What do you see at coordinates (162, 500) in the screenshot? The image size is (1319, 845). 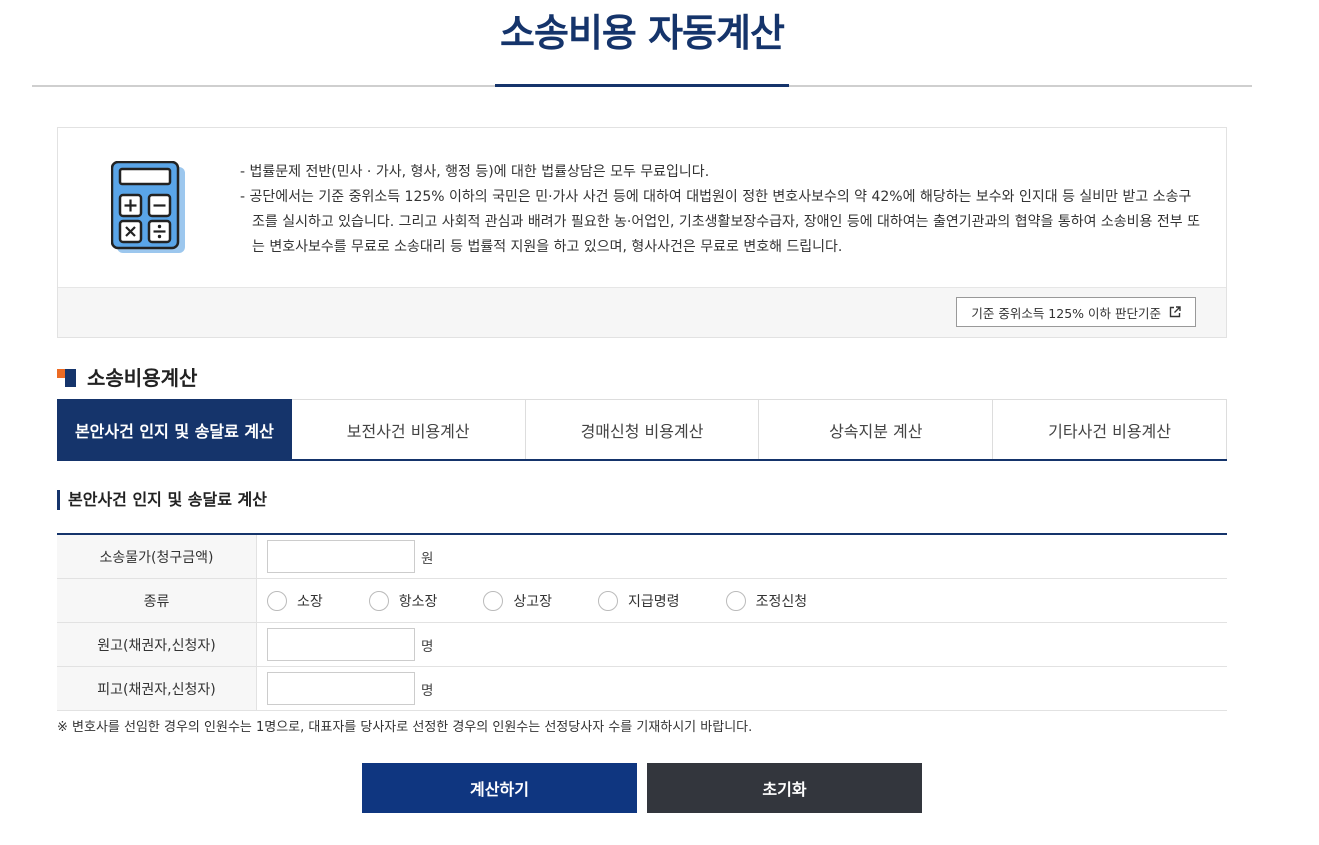 I see `form-subtitle: 본안사건 인지 및 송달료 계산` at bounding box center [162, 500].